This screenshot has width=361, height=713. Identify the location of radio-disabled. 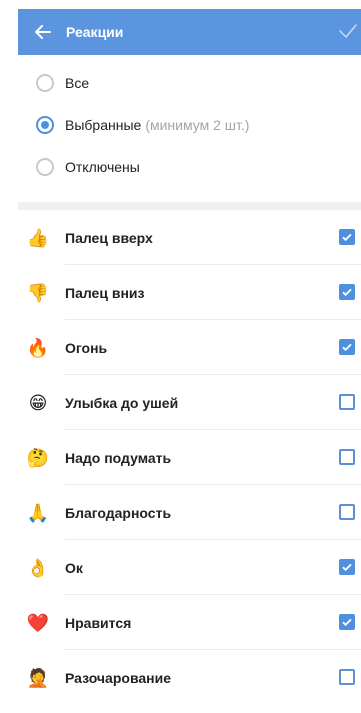
(45, 167).